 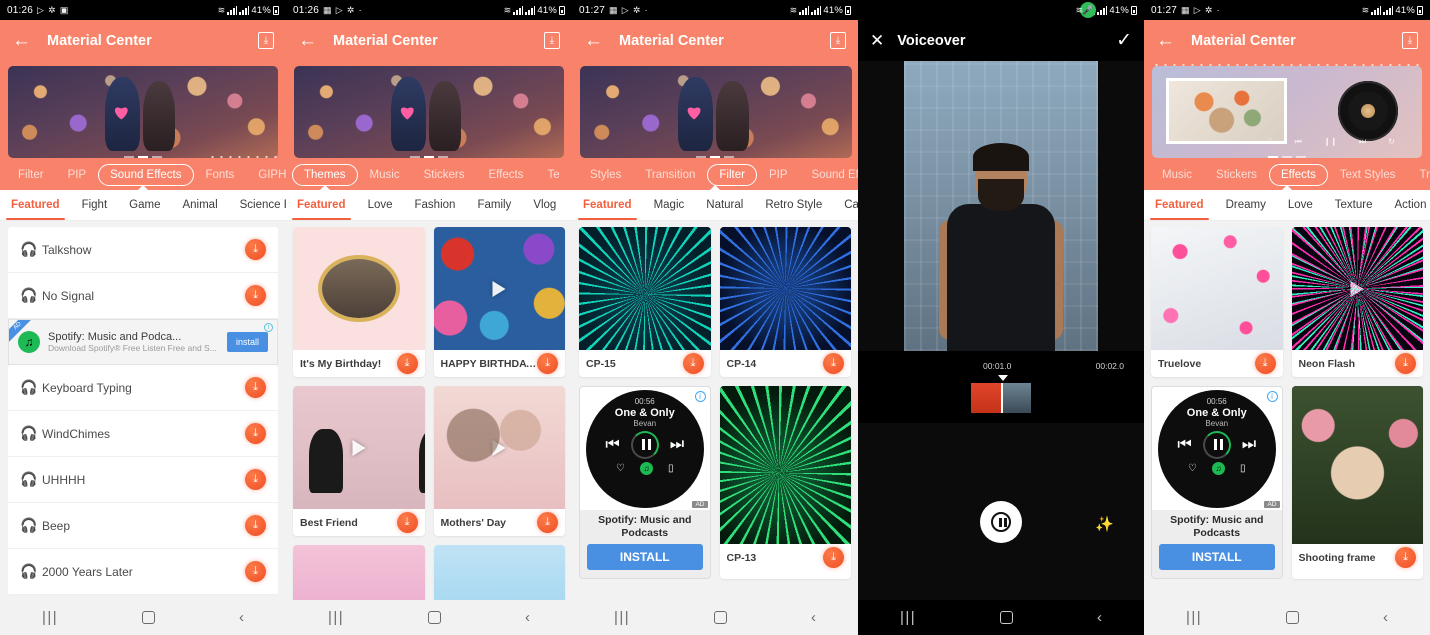 What do you see at coordinates (1003, 378) in the screenshot?
I see `playhead-icon` at bounding box center [1003, 378].